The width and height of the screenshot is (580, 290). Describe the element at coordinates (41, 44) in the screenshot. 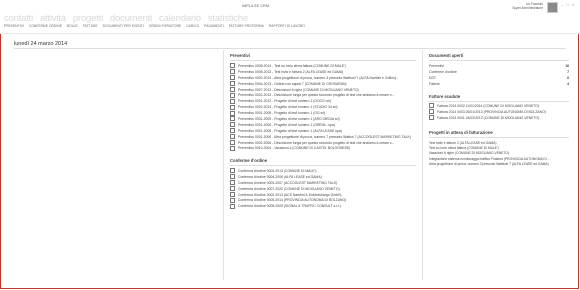

I see `page-date: lunedì 24 marzo 2014` at that location.